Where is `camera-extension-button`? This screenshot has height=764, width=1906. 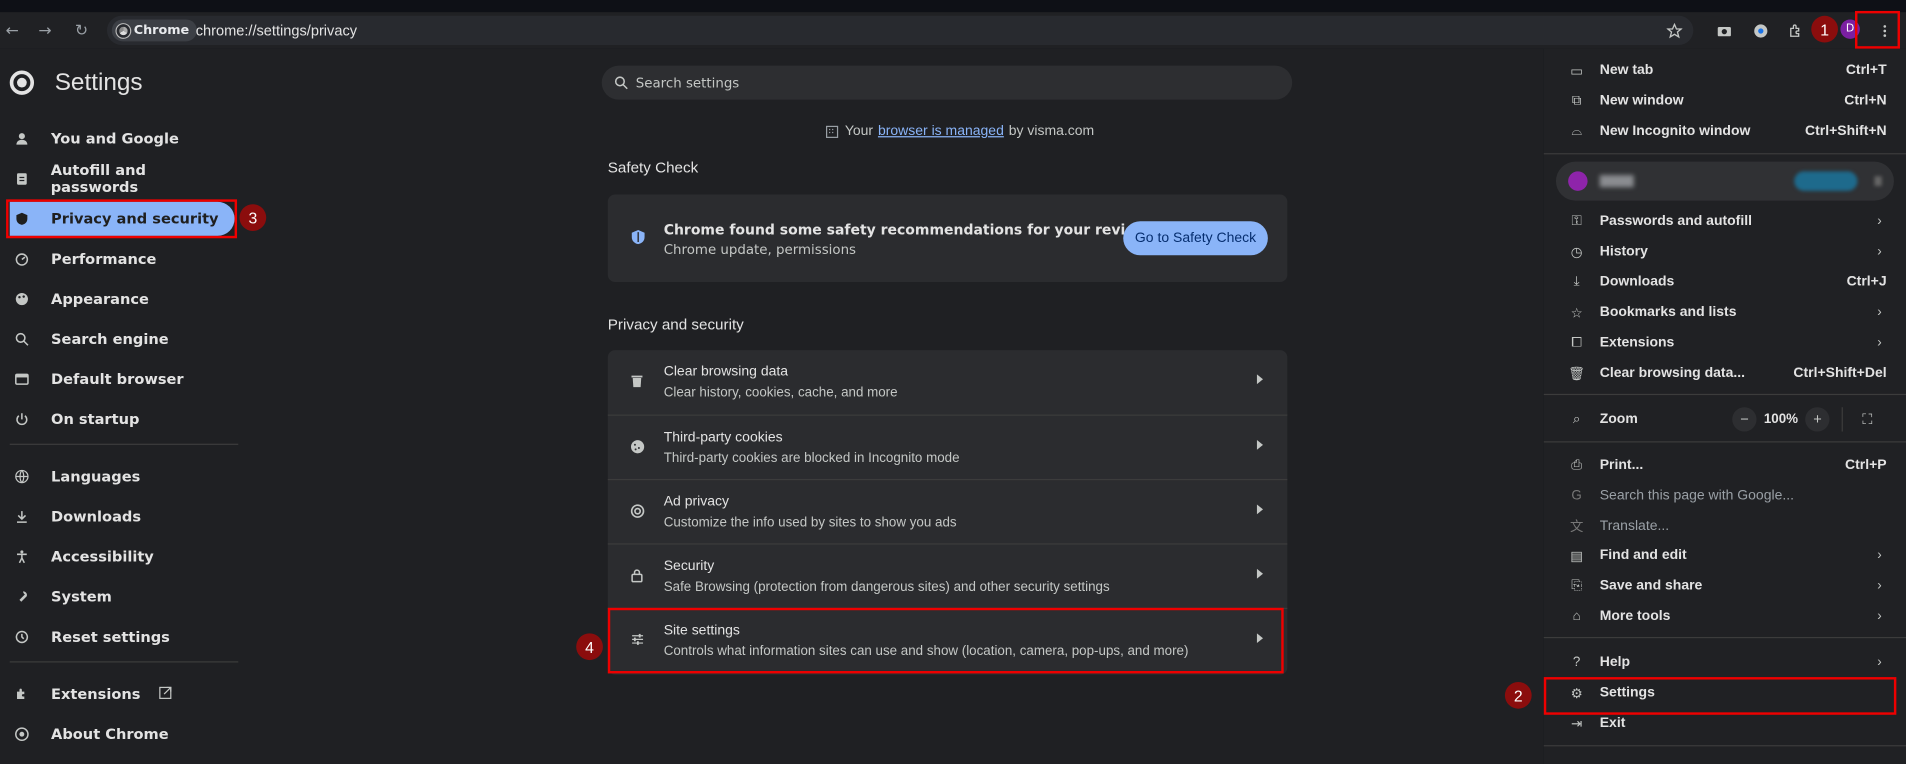 camera-extension-button is located at coordinates (1724, 30).